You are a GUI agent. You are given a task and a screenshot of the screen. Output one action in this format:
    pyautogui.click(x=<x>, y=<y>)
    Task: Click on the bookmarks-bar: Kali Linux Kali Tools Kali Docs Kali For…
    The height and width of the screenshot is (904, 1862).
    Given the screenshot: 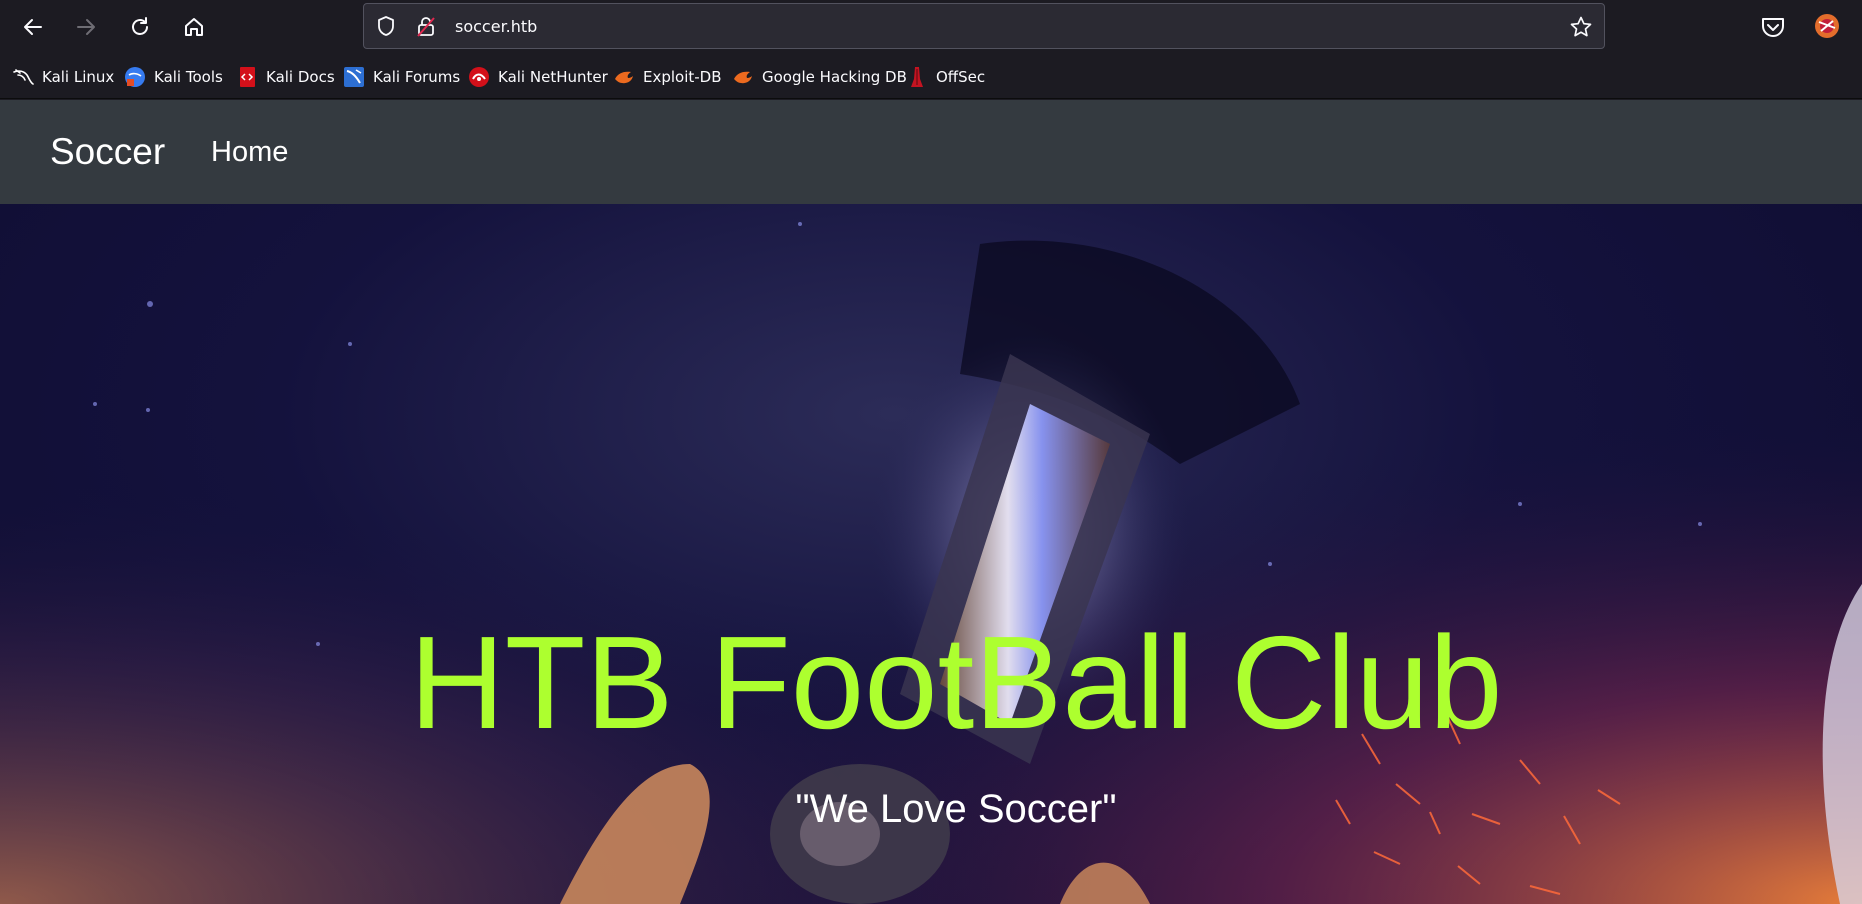 What is the action you would take?
    pyautogui.click(x=931, y=76)
    